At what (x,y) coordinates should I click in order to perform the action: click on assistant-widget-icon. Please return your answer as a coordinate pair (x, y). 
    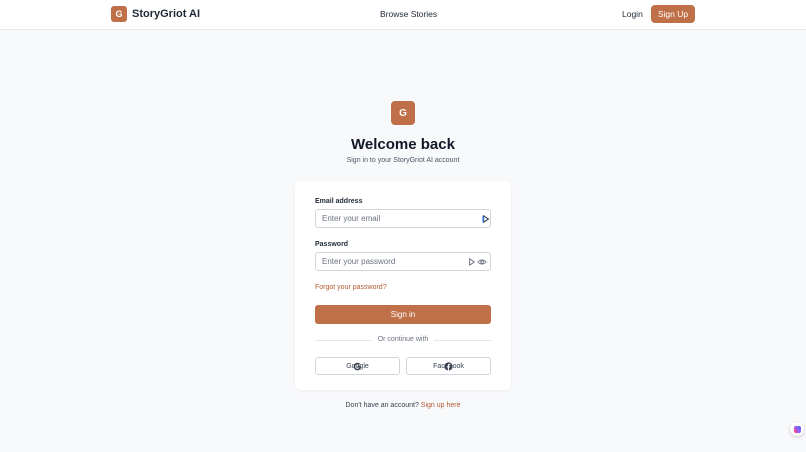
    Looking at the image, I should click on (797, 429).